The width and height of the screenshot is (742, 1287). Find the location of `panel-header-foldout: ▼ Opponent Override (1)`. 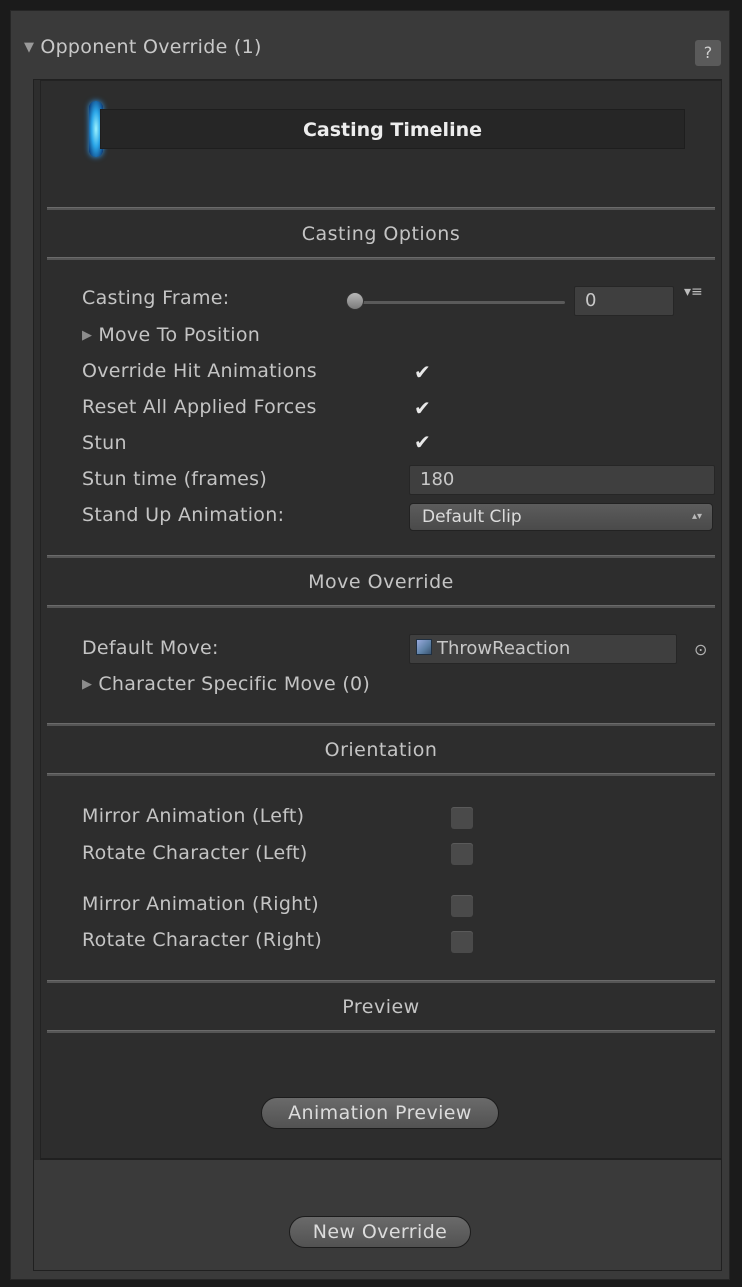

panel-header-foldout: ▼ Opponent Override (1) is located at coordinates (143, 47).